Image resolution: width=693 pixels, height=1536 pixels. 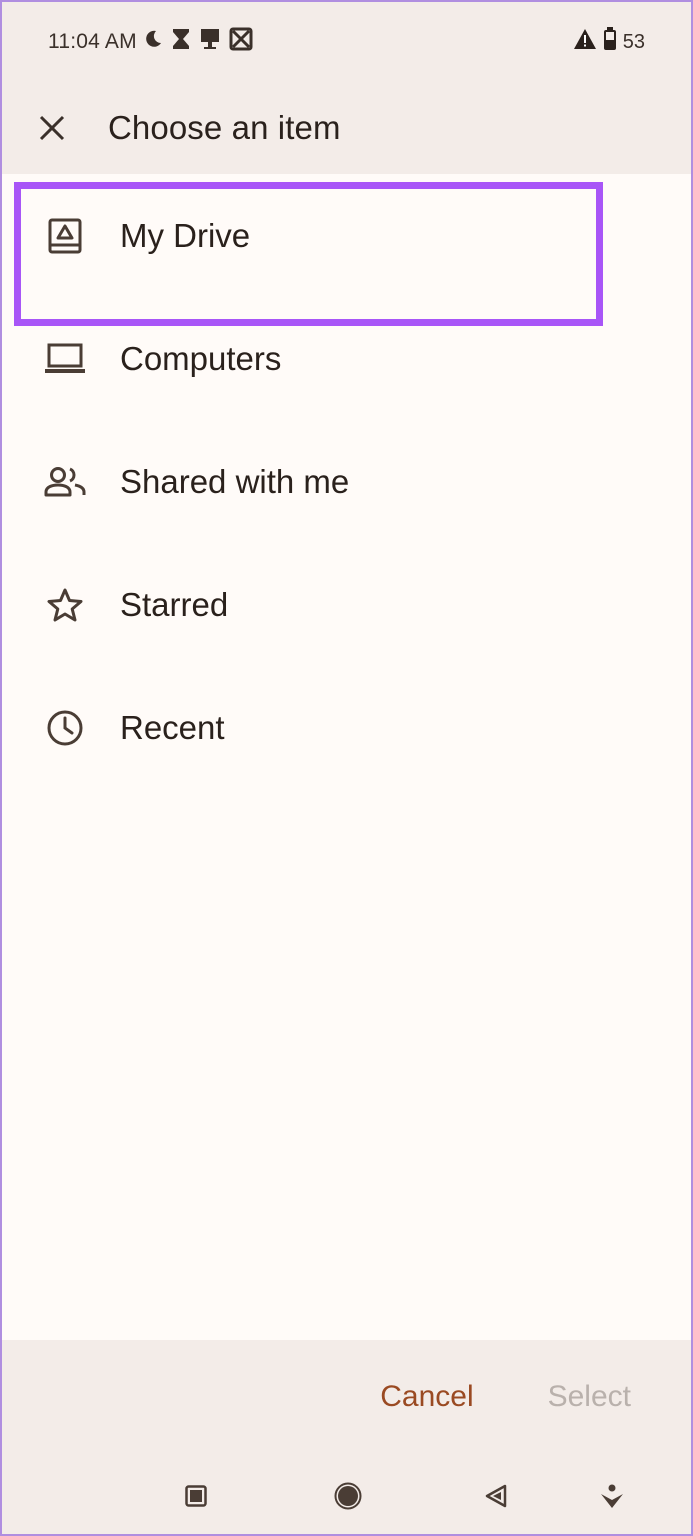 I want to click on hourglass-icon, so click(x=181, y=42).